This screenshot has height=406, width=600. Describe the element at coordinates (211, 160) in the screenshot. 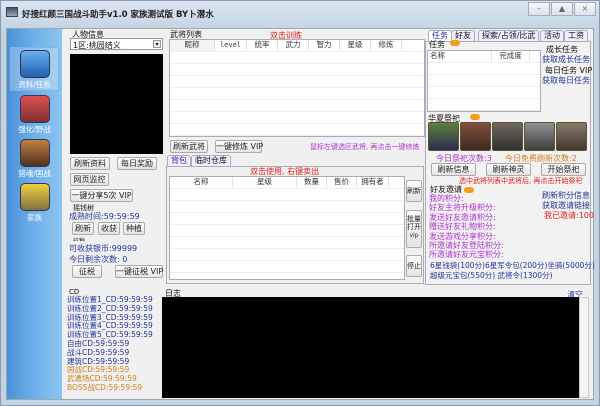

I see `tab-temp-storage: 临时仓库` at that location.